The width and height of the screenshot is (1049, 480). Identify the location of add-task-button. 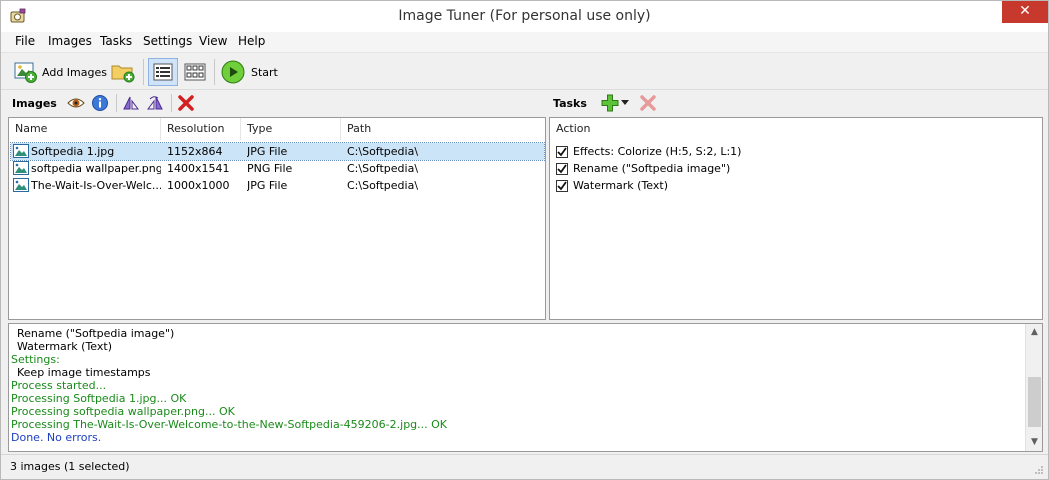
(610, 103).